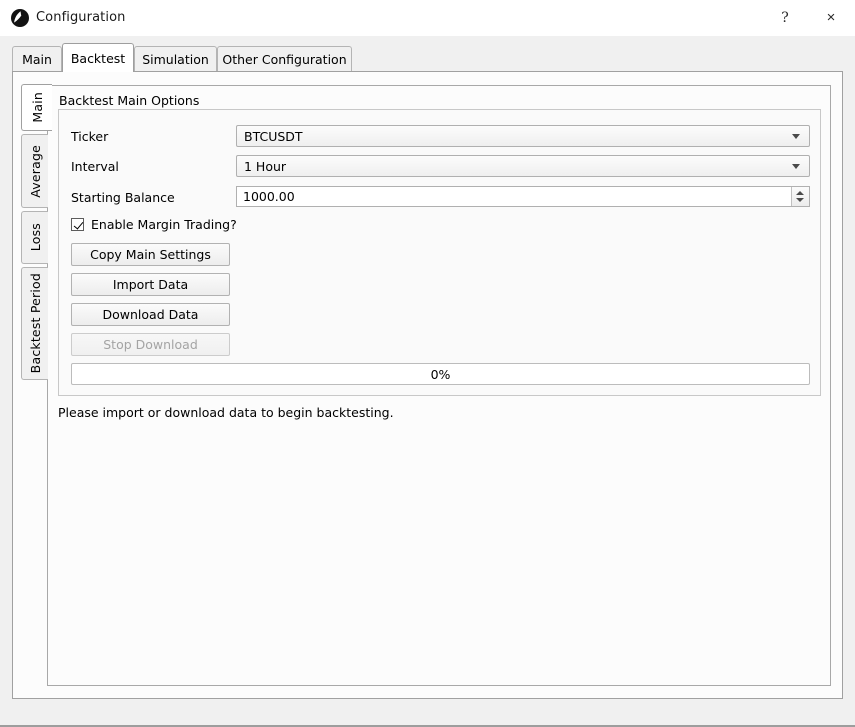  I want to click on side-tab-label: Main, so click(37, 107).